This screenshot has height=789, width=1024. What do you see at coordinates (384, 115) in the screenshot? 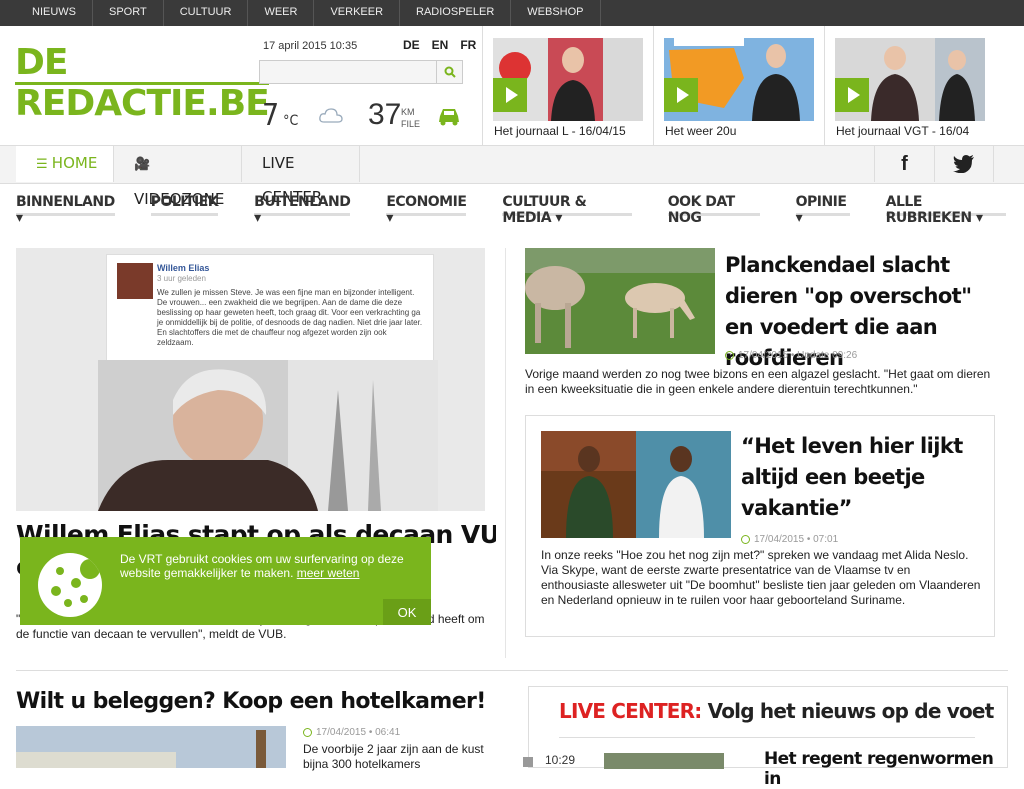
I see `traffic-km: 37` at bounding box center [384, 115].